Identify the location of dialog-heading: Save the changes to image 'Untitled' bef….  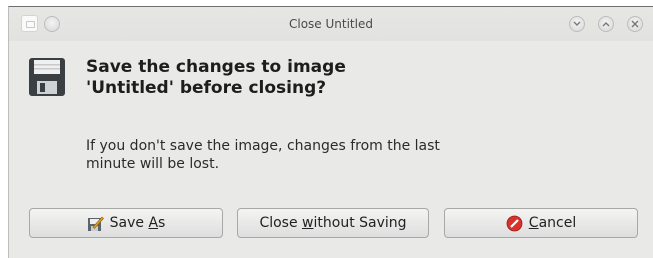
(216, 77).